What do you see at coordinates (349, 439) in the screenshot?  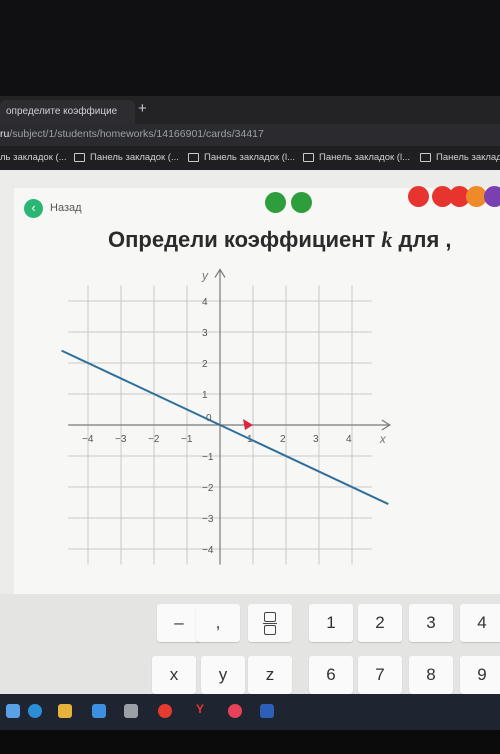 I see `x-tick-label: 4` at bounding box center [349, 439].